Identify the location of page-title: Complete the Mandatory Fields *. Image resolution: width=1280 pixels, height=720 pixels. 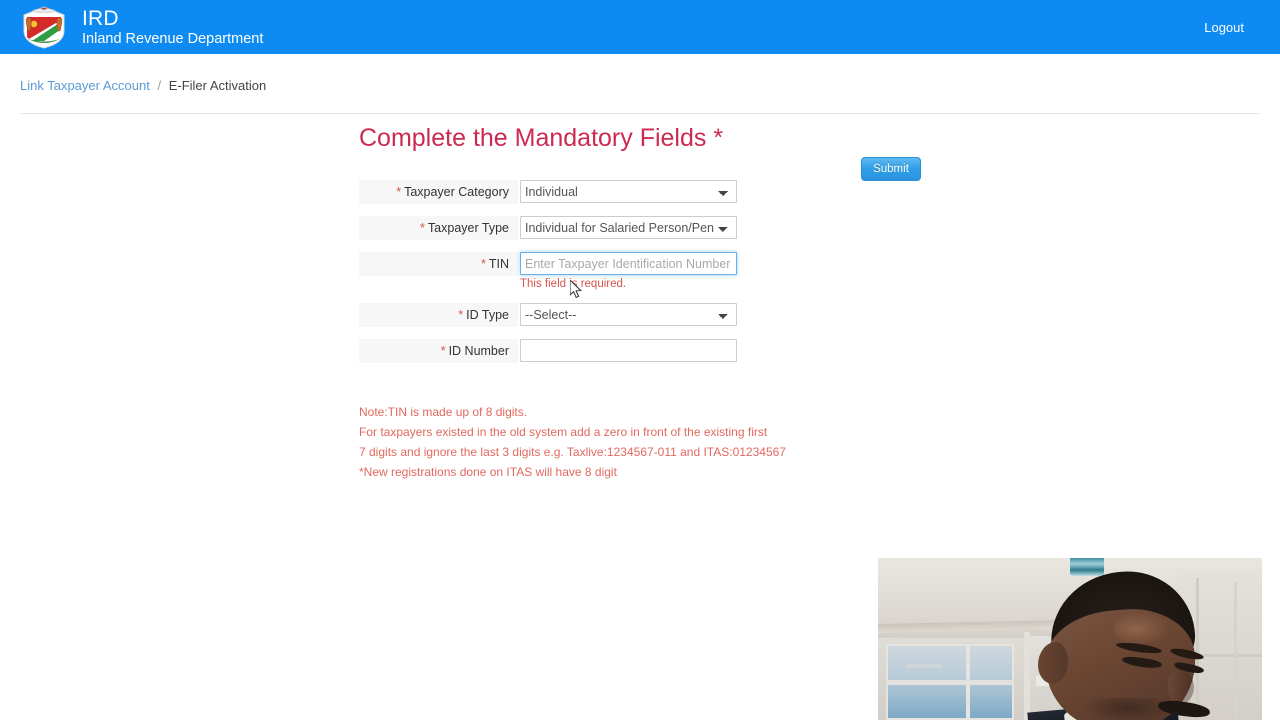
(541, 138).